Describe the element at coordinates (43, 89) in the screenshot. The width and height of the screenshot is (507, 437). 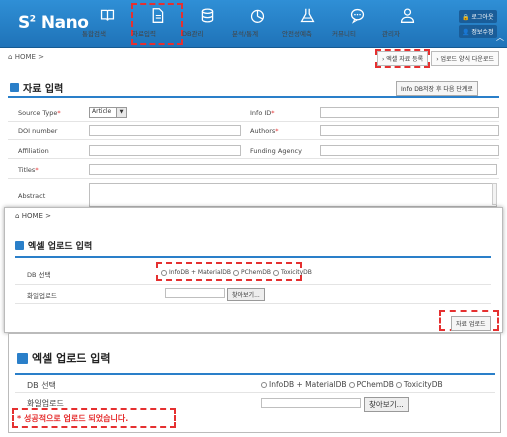
I see `section-title-text: 자료 입력` at that location.